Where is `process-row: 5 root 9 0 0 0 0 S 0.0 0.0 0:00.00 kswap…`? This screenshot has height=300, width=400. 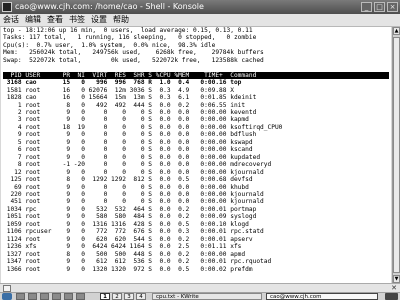 process-row: 5 root 9 0 0 0 0 S 0.0 0.0 0:00.00 kswap… is located at coordinates (128, 142).